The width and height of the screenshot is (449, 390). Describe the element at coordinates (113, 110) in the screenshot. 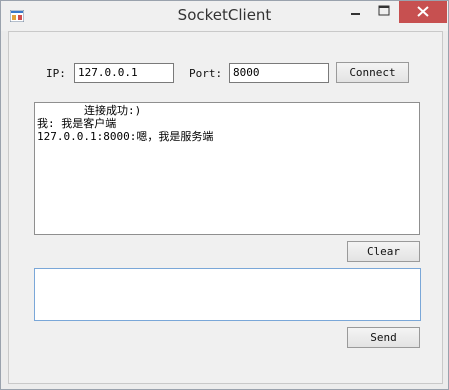

I see `log-line: 连接成功:)` at that location.